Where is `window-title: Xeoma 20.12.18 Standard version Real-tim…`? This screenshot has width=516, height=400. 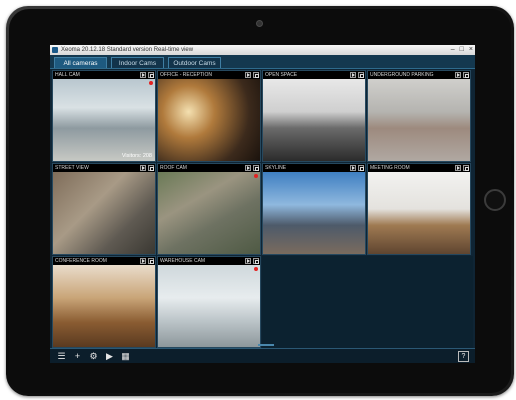
window-title: Xeoma 20.12.18 Standard version Real-tim… is located at coordinates (127, 50).